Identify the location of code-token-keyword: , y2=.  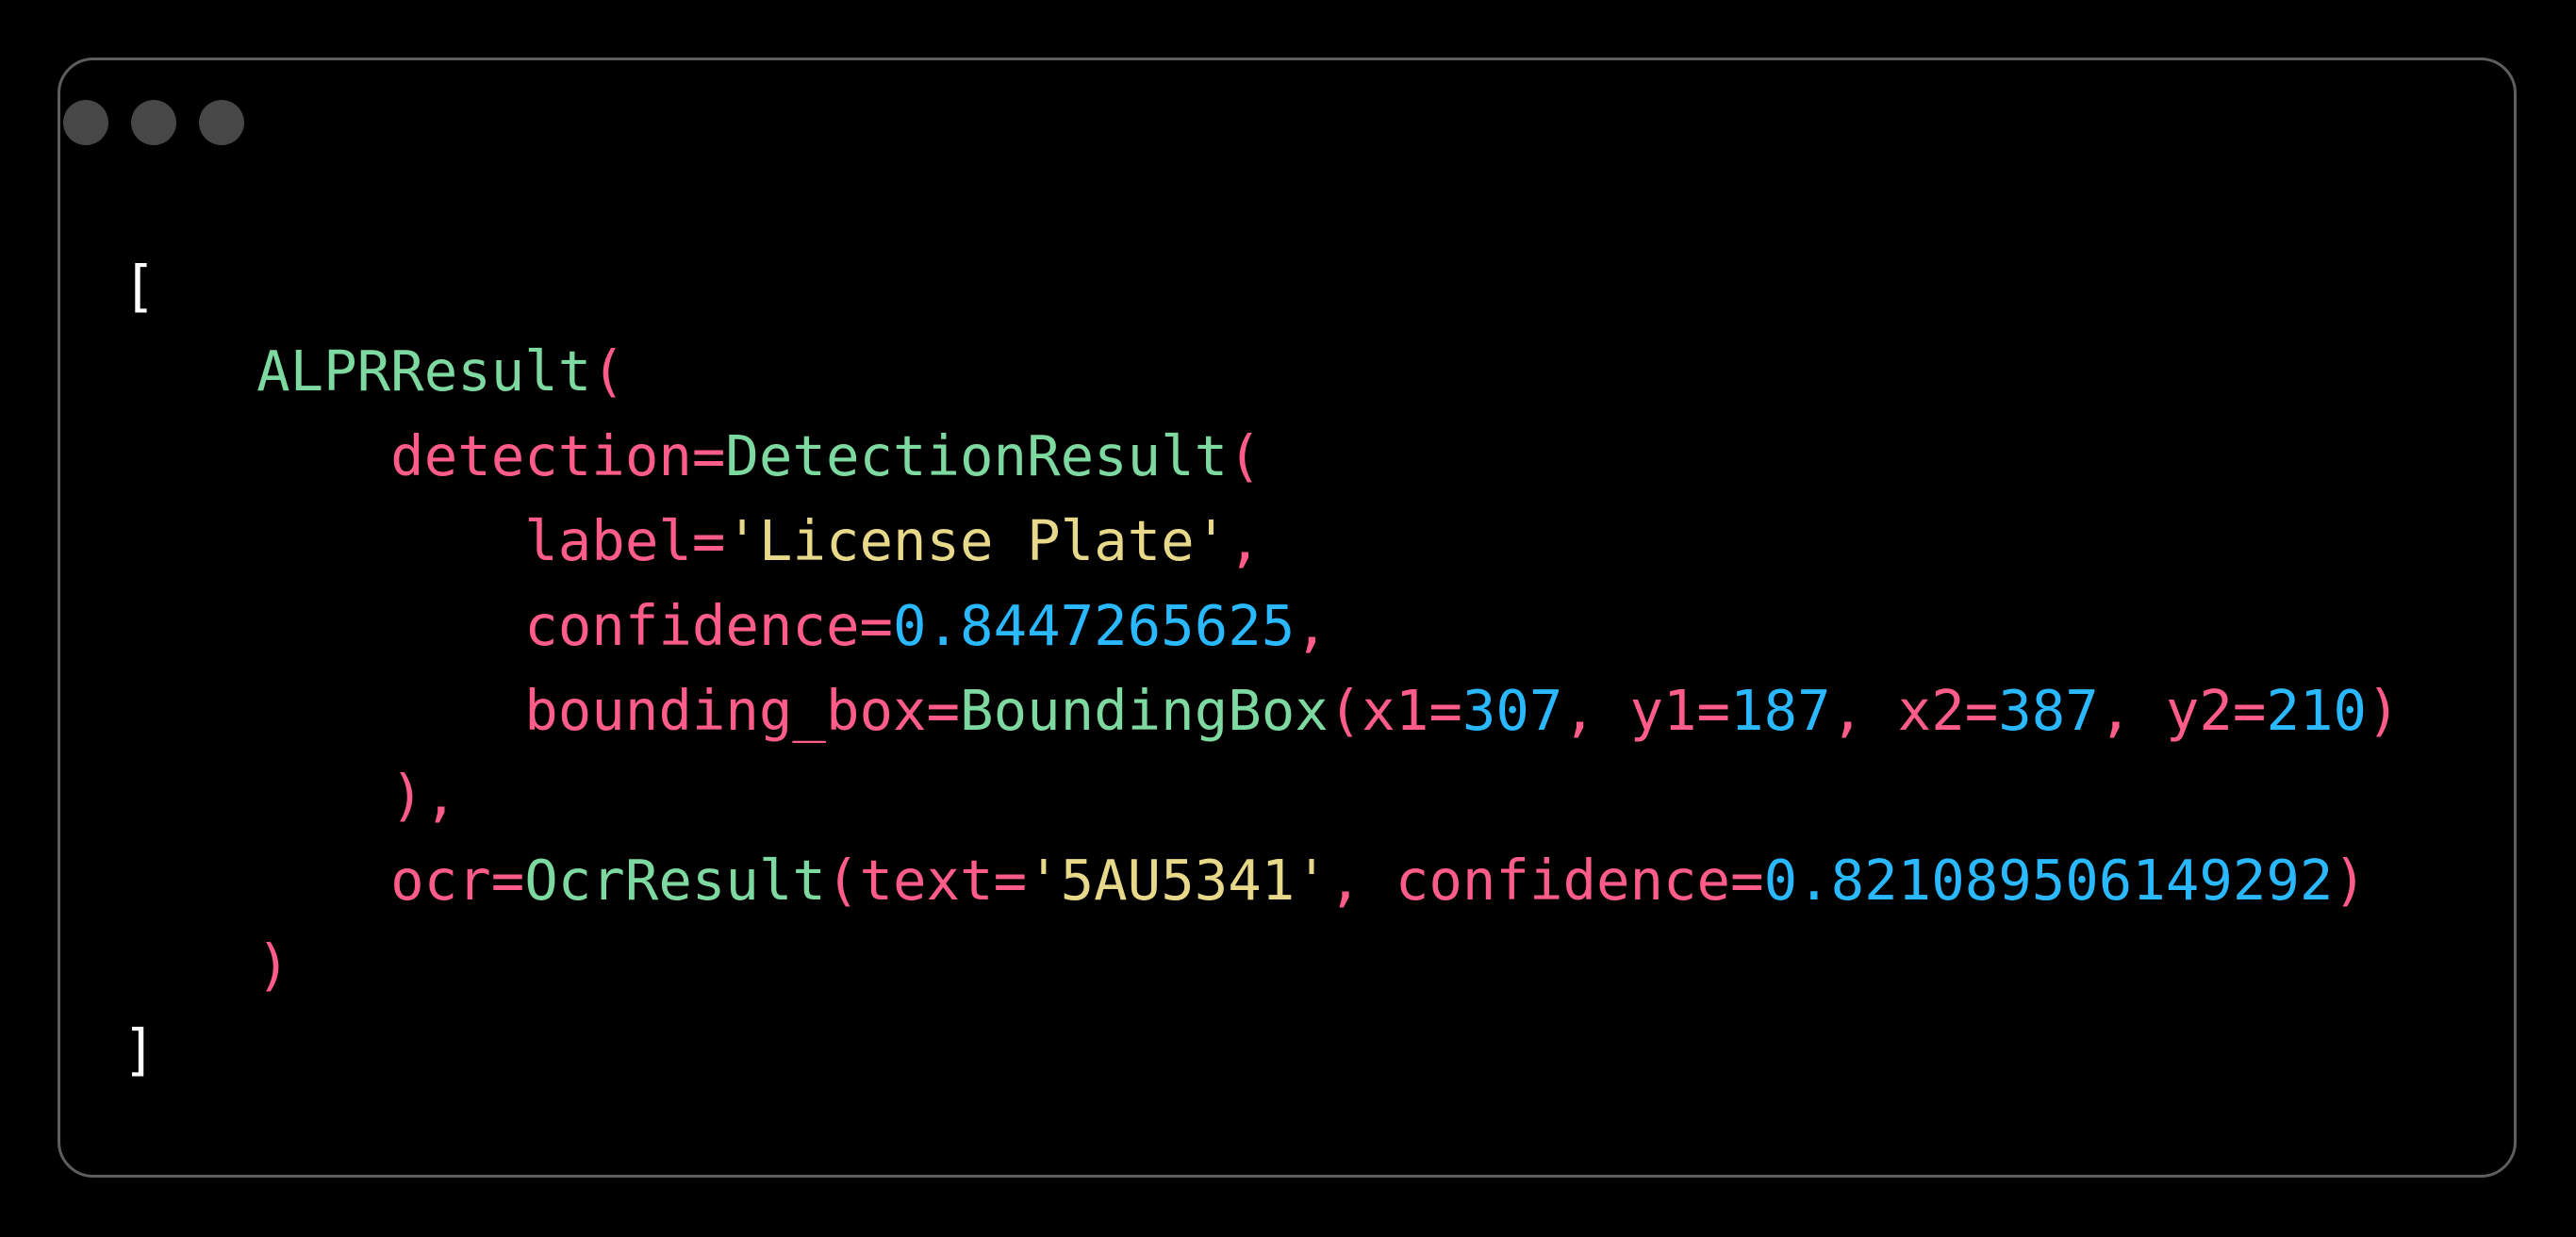
(2182, 710).